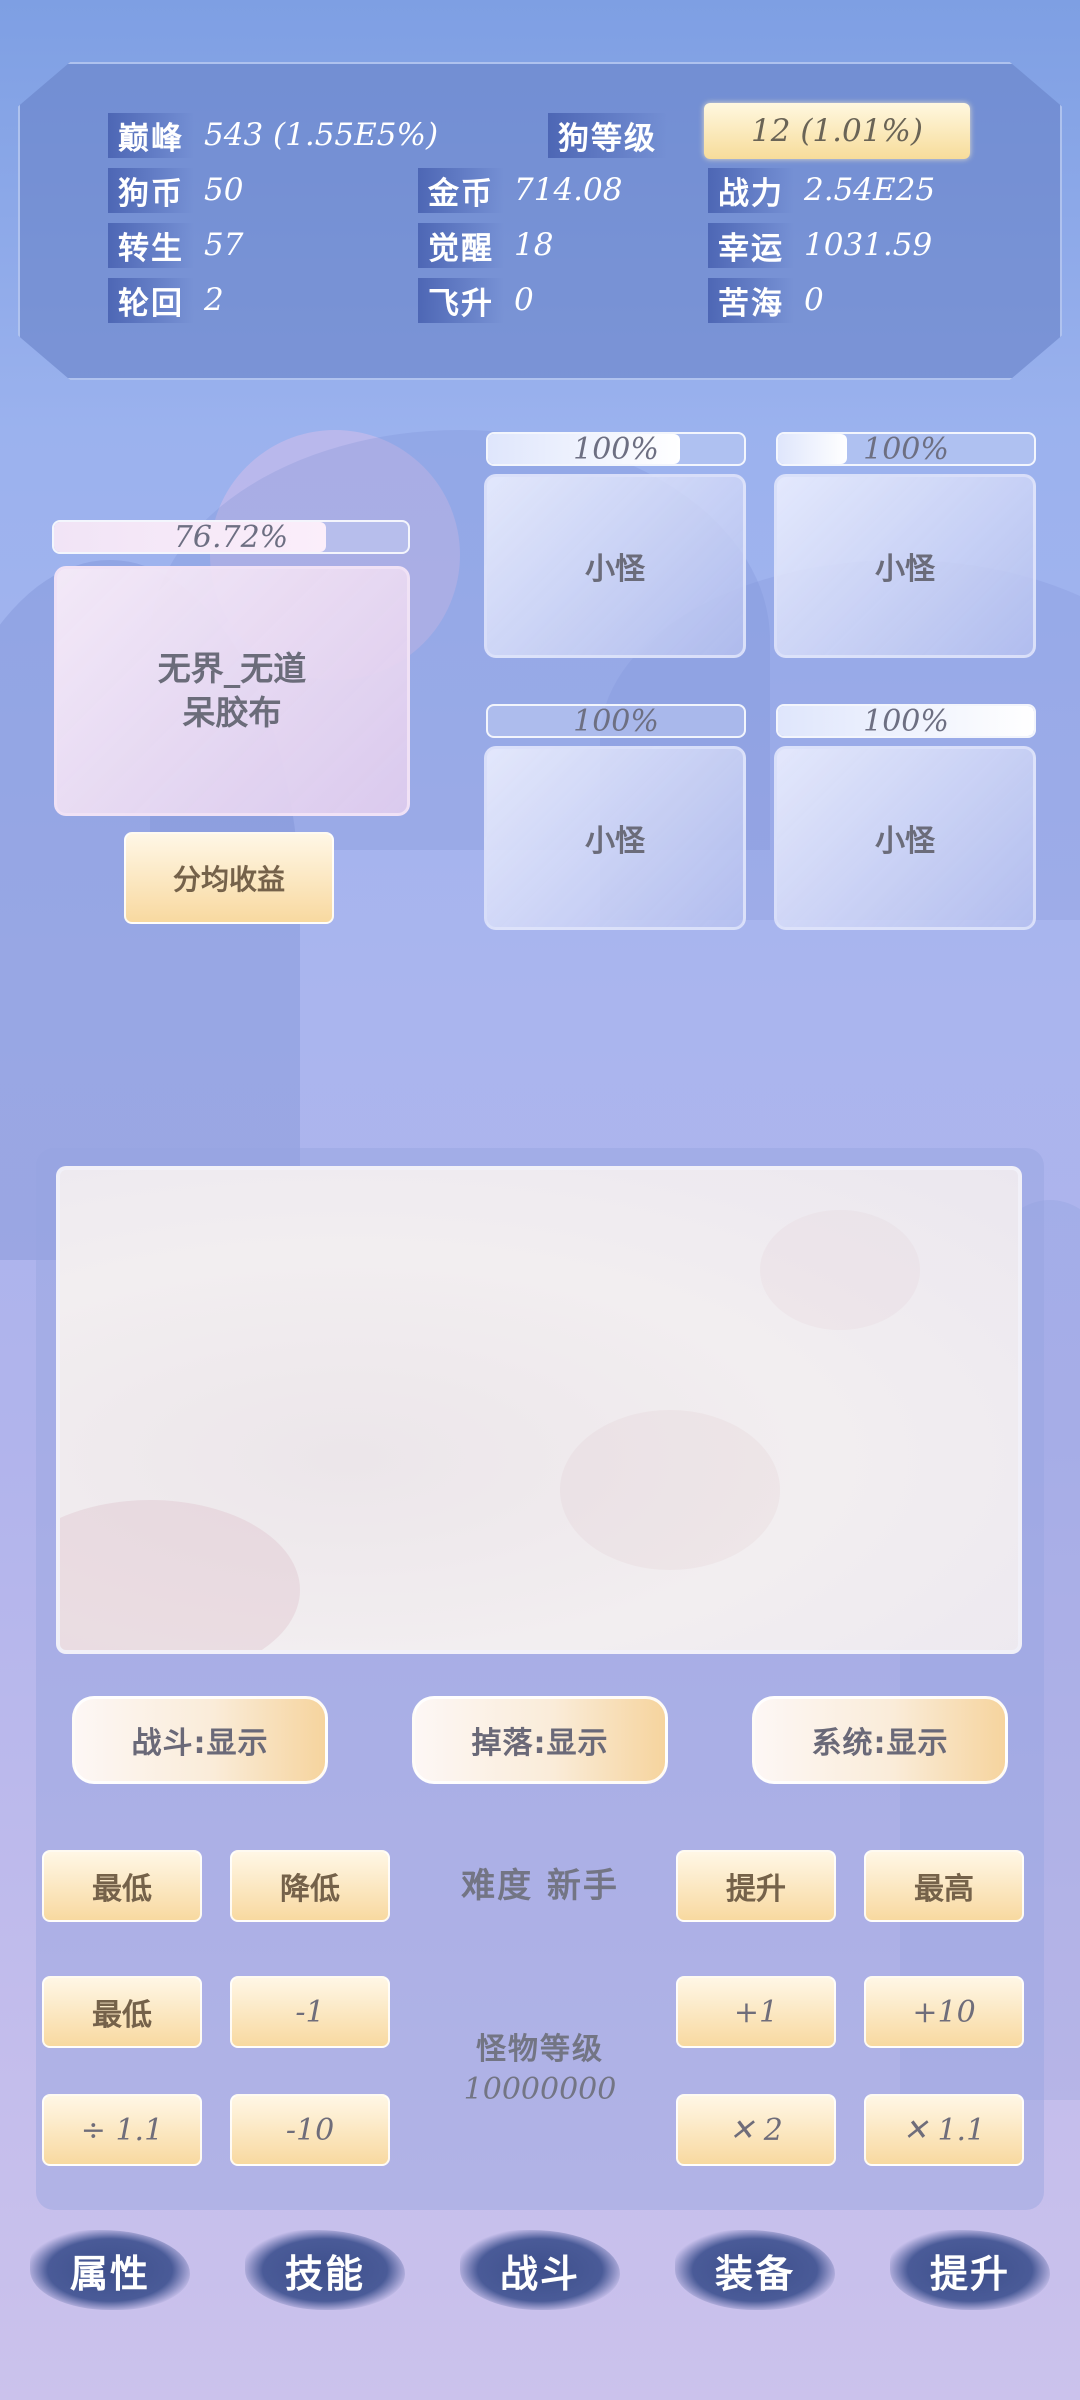 This screenshot has width=1080, height=2400. I want to click on stat-label: 飞升, so click(461, 300).